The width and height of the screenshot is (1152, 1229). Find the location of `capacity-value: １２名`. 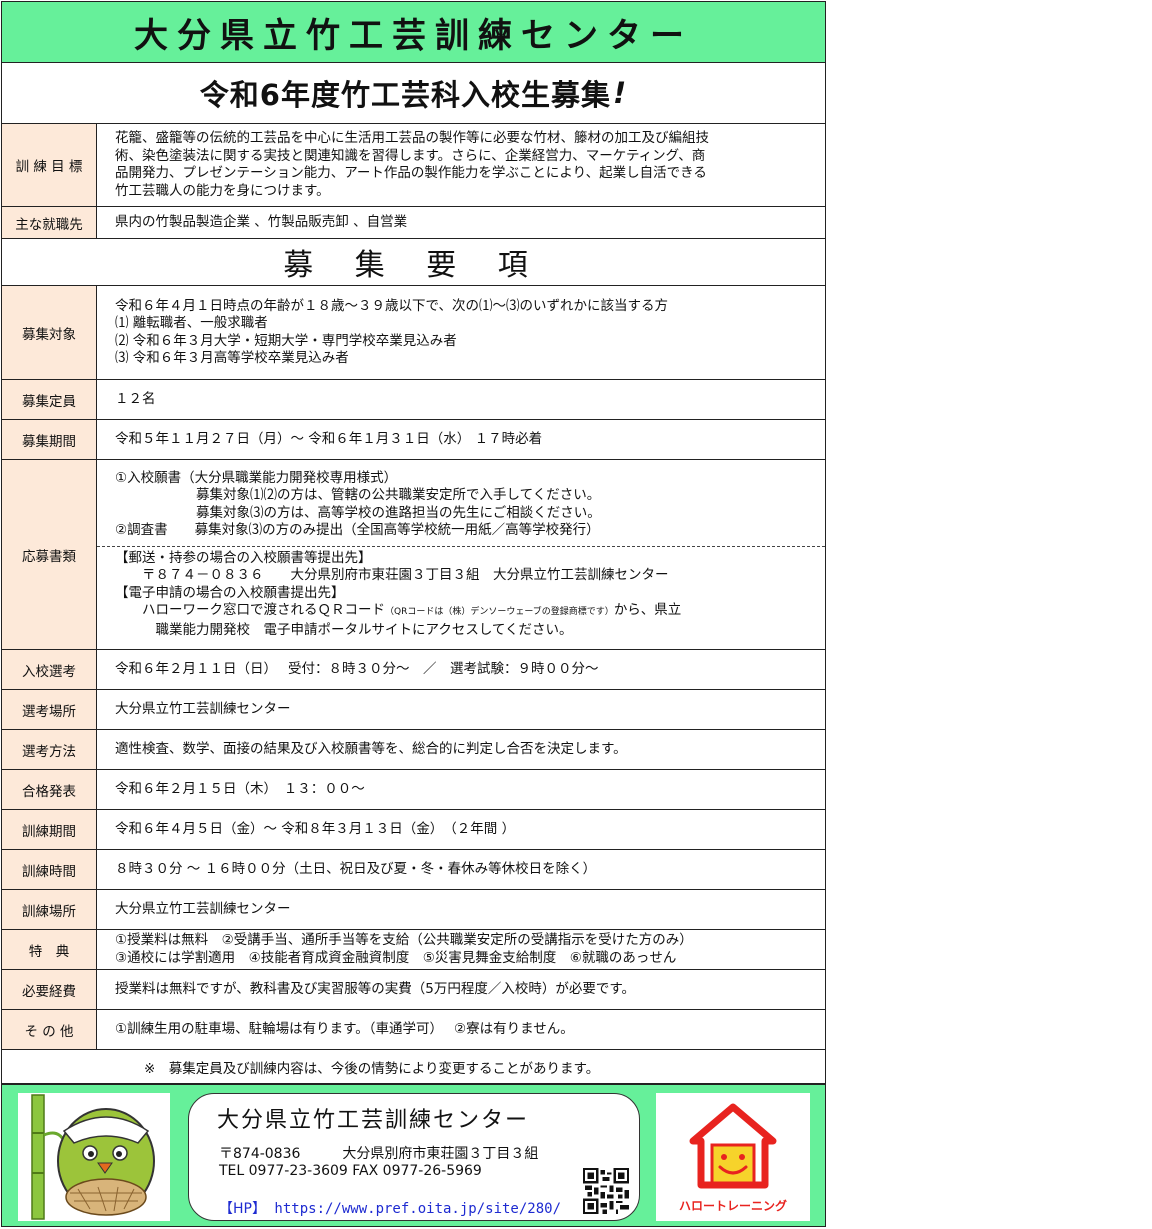

capacity-value: １２名 is located at coordinates (135, 398).